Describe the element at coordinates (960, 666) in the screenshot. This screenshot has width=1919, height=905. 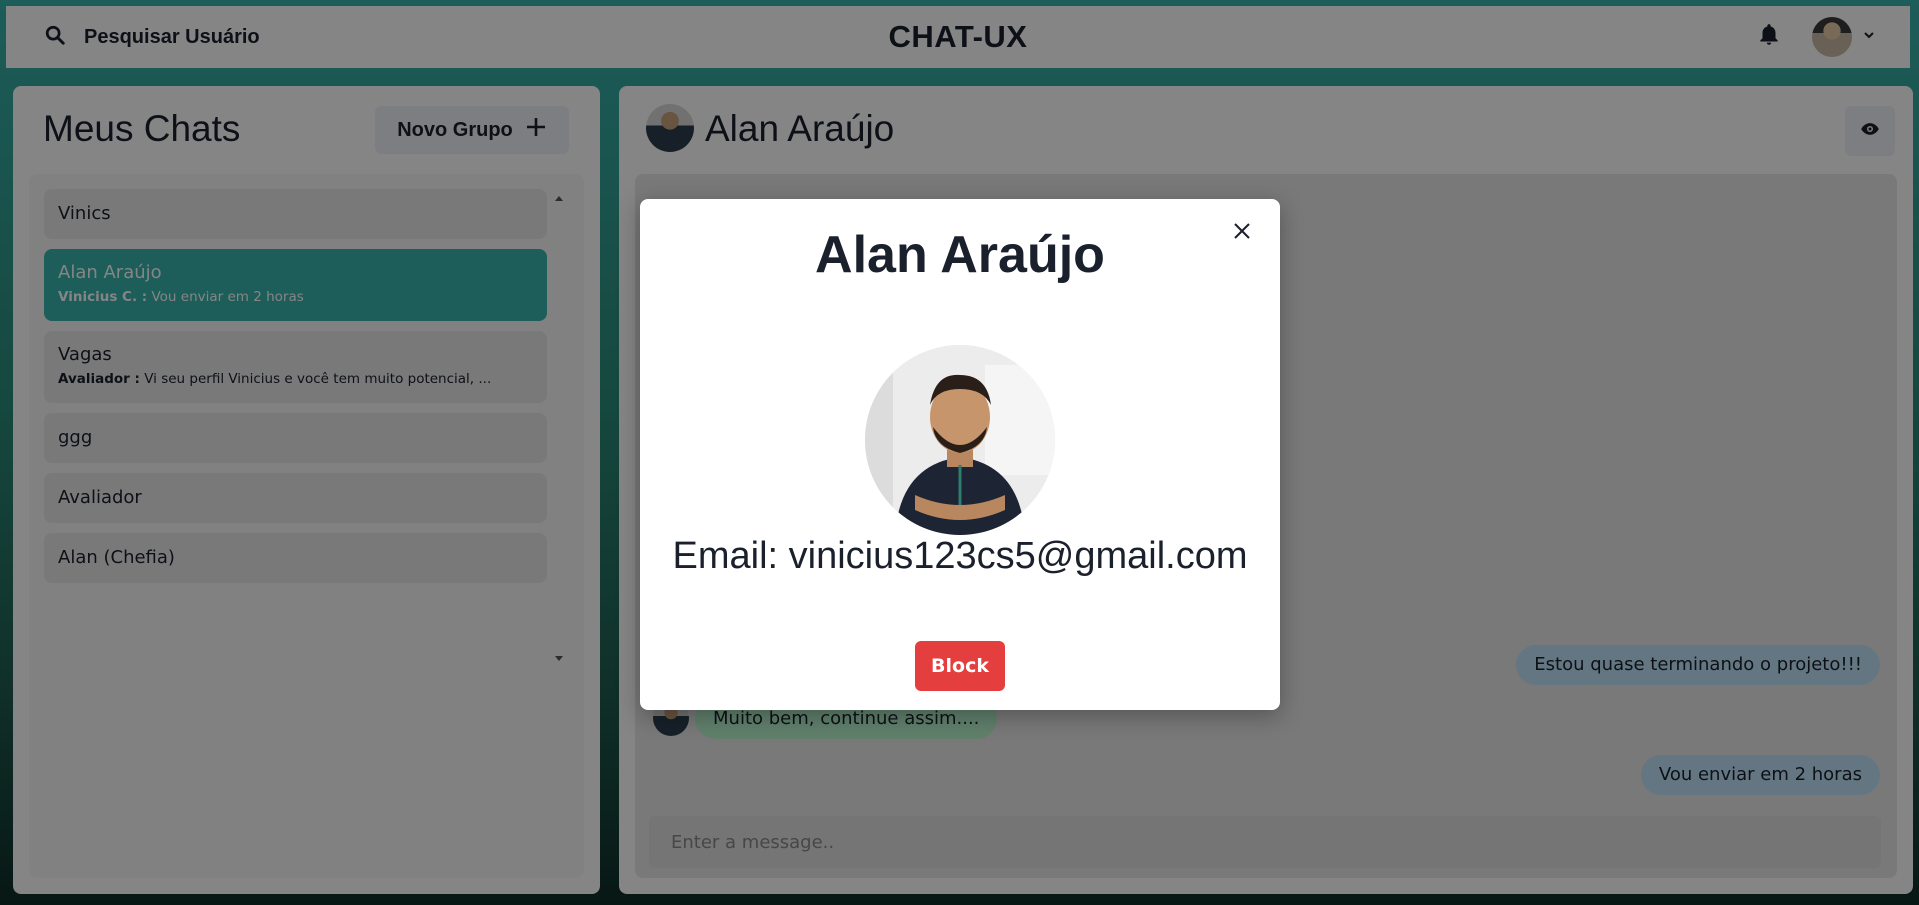
I see `block-button: Block` at that location.